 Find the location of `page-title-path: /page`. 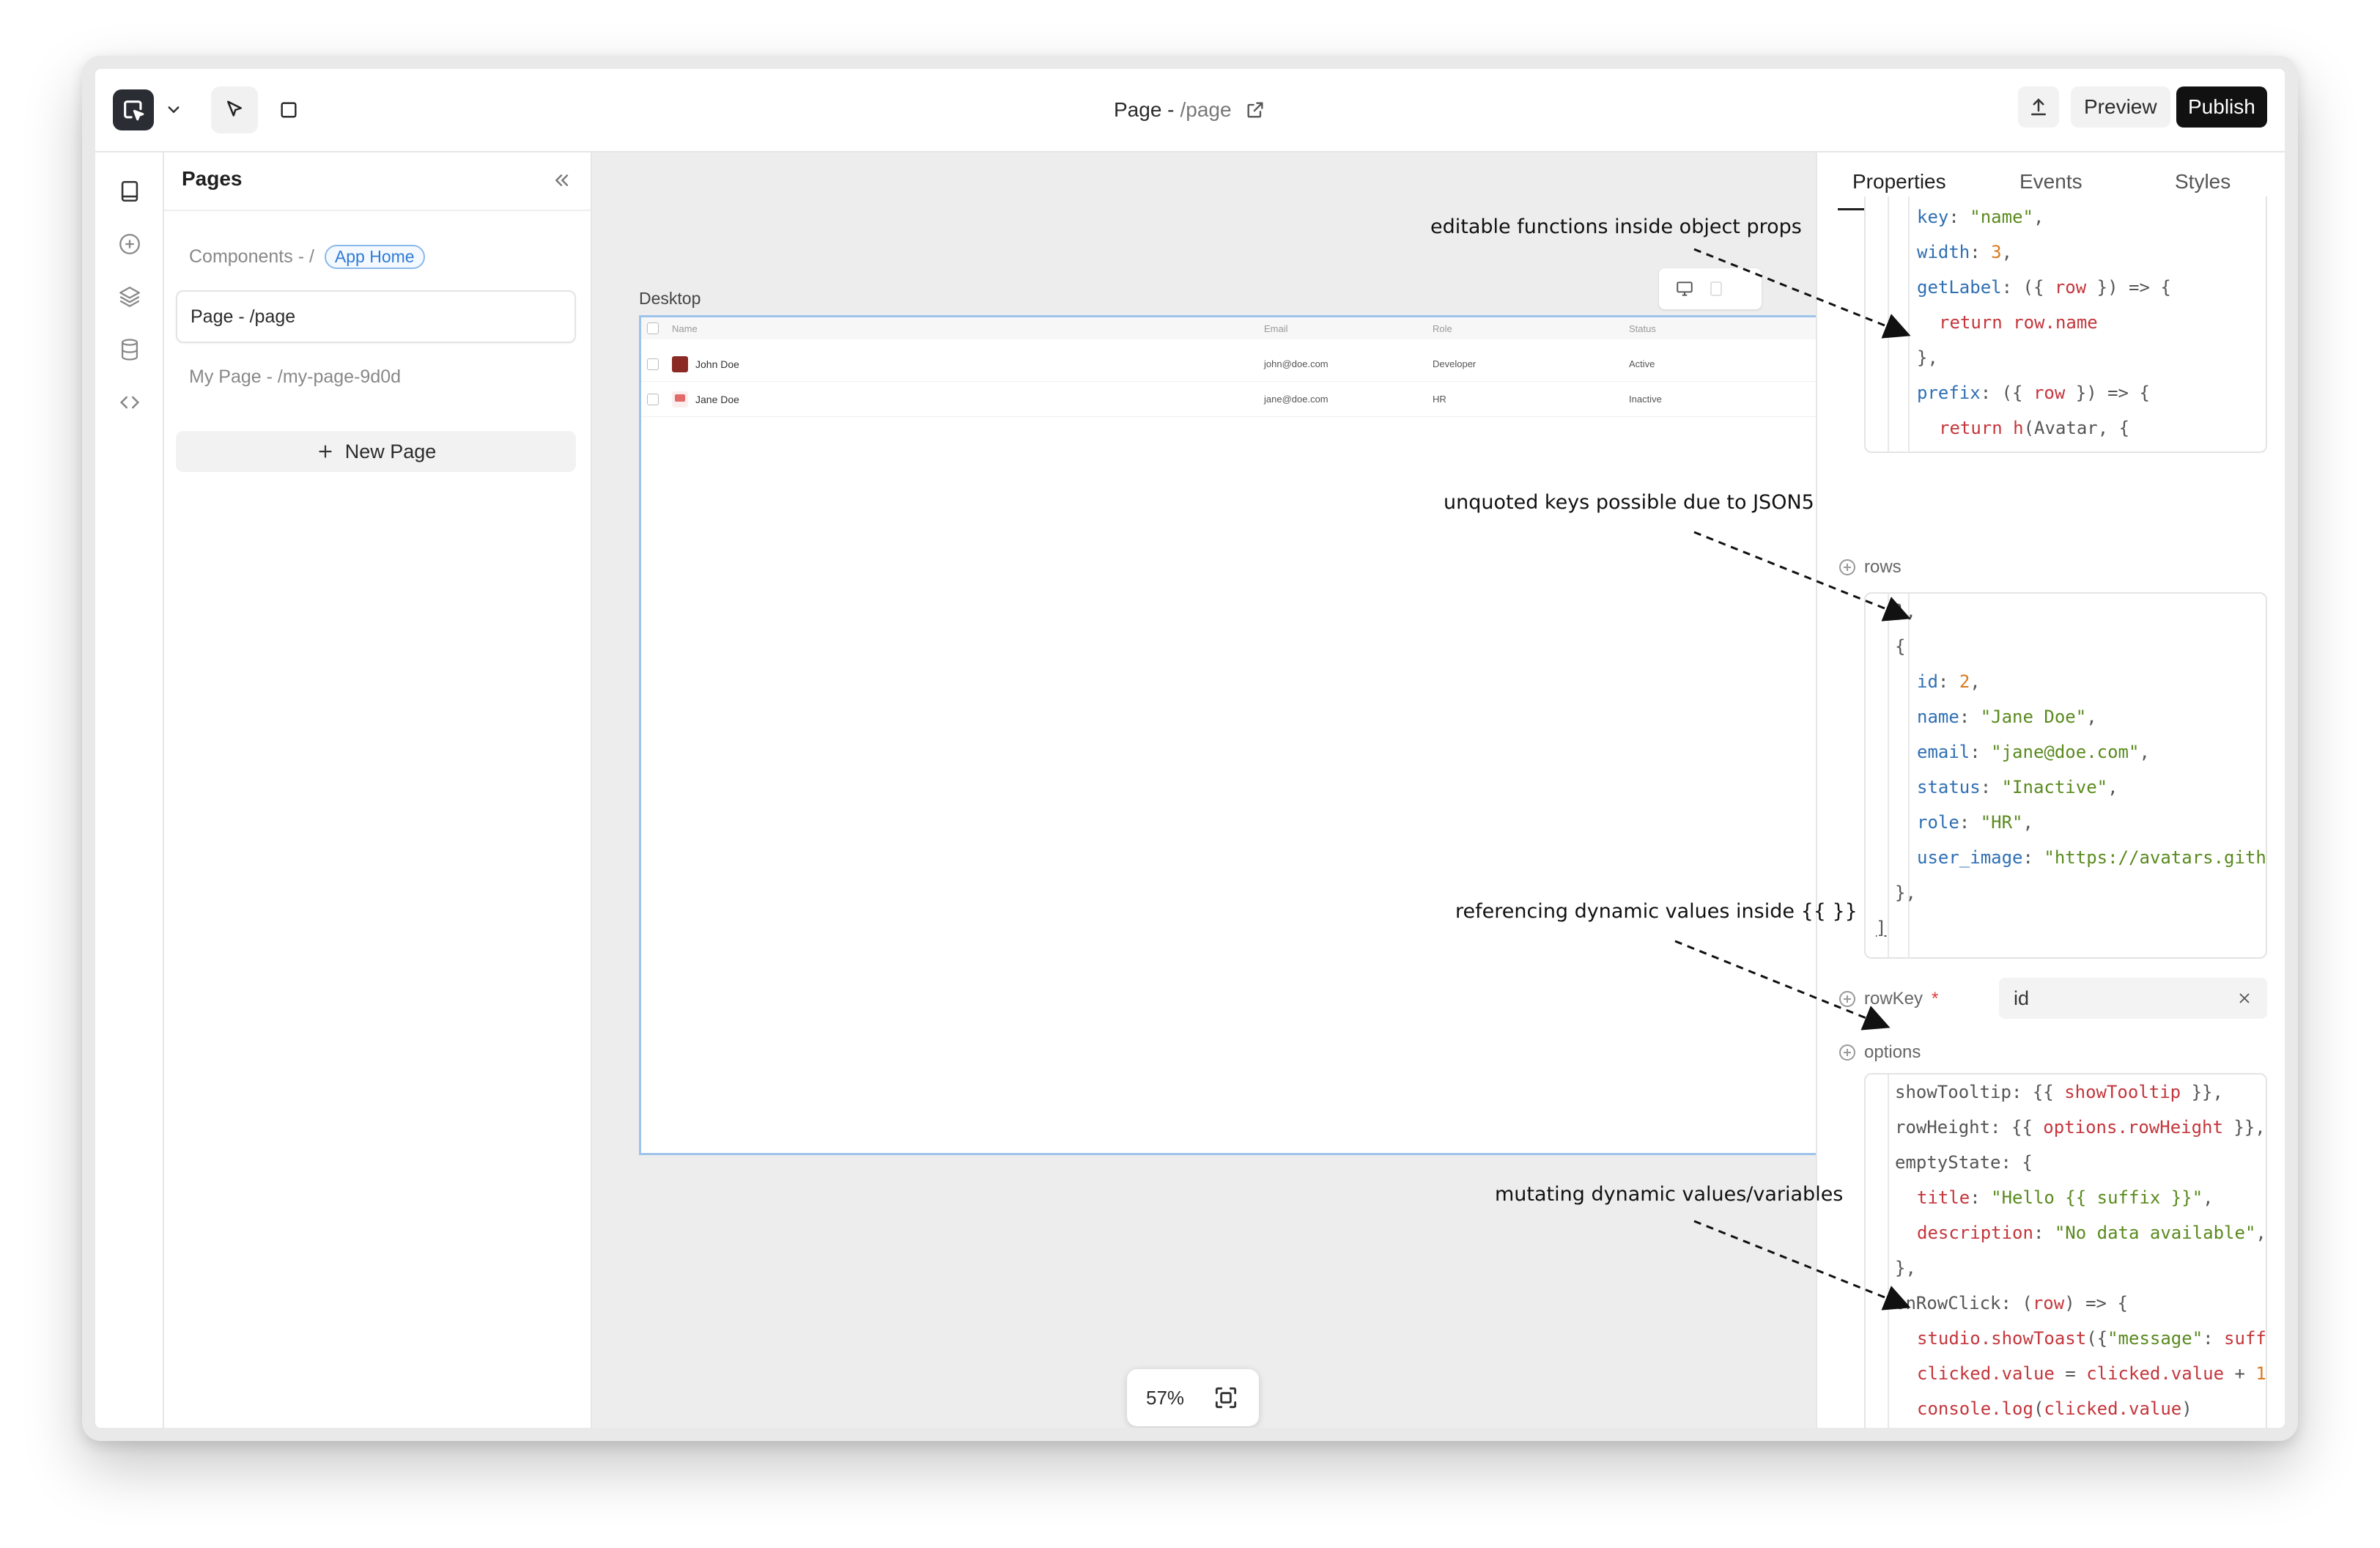

page-title-path: /page is located at coordinates (1206, 109).